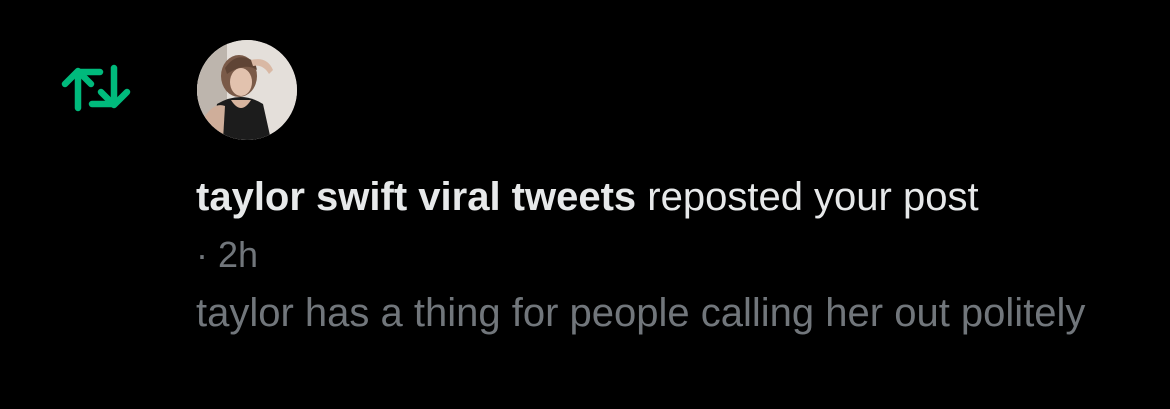 The width and height of the screenshot is (1170, 409). I want to click on action-text: reposted your post, so click(807, 197).